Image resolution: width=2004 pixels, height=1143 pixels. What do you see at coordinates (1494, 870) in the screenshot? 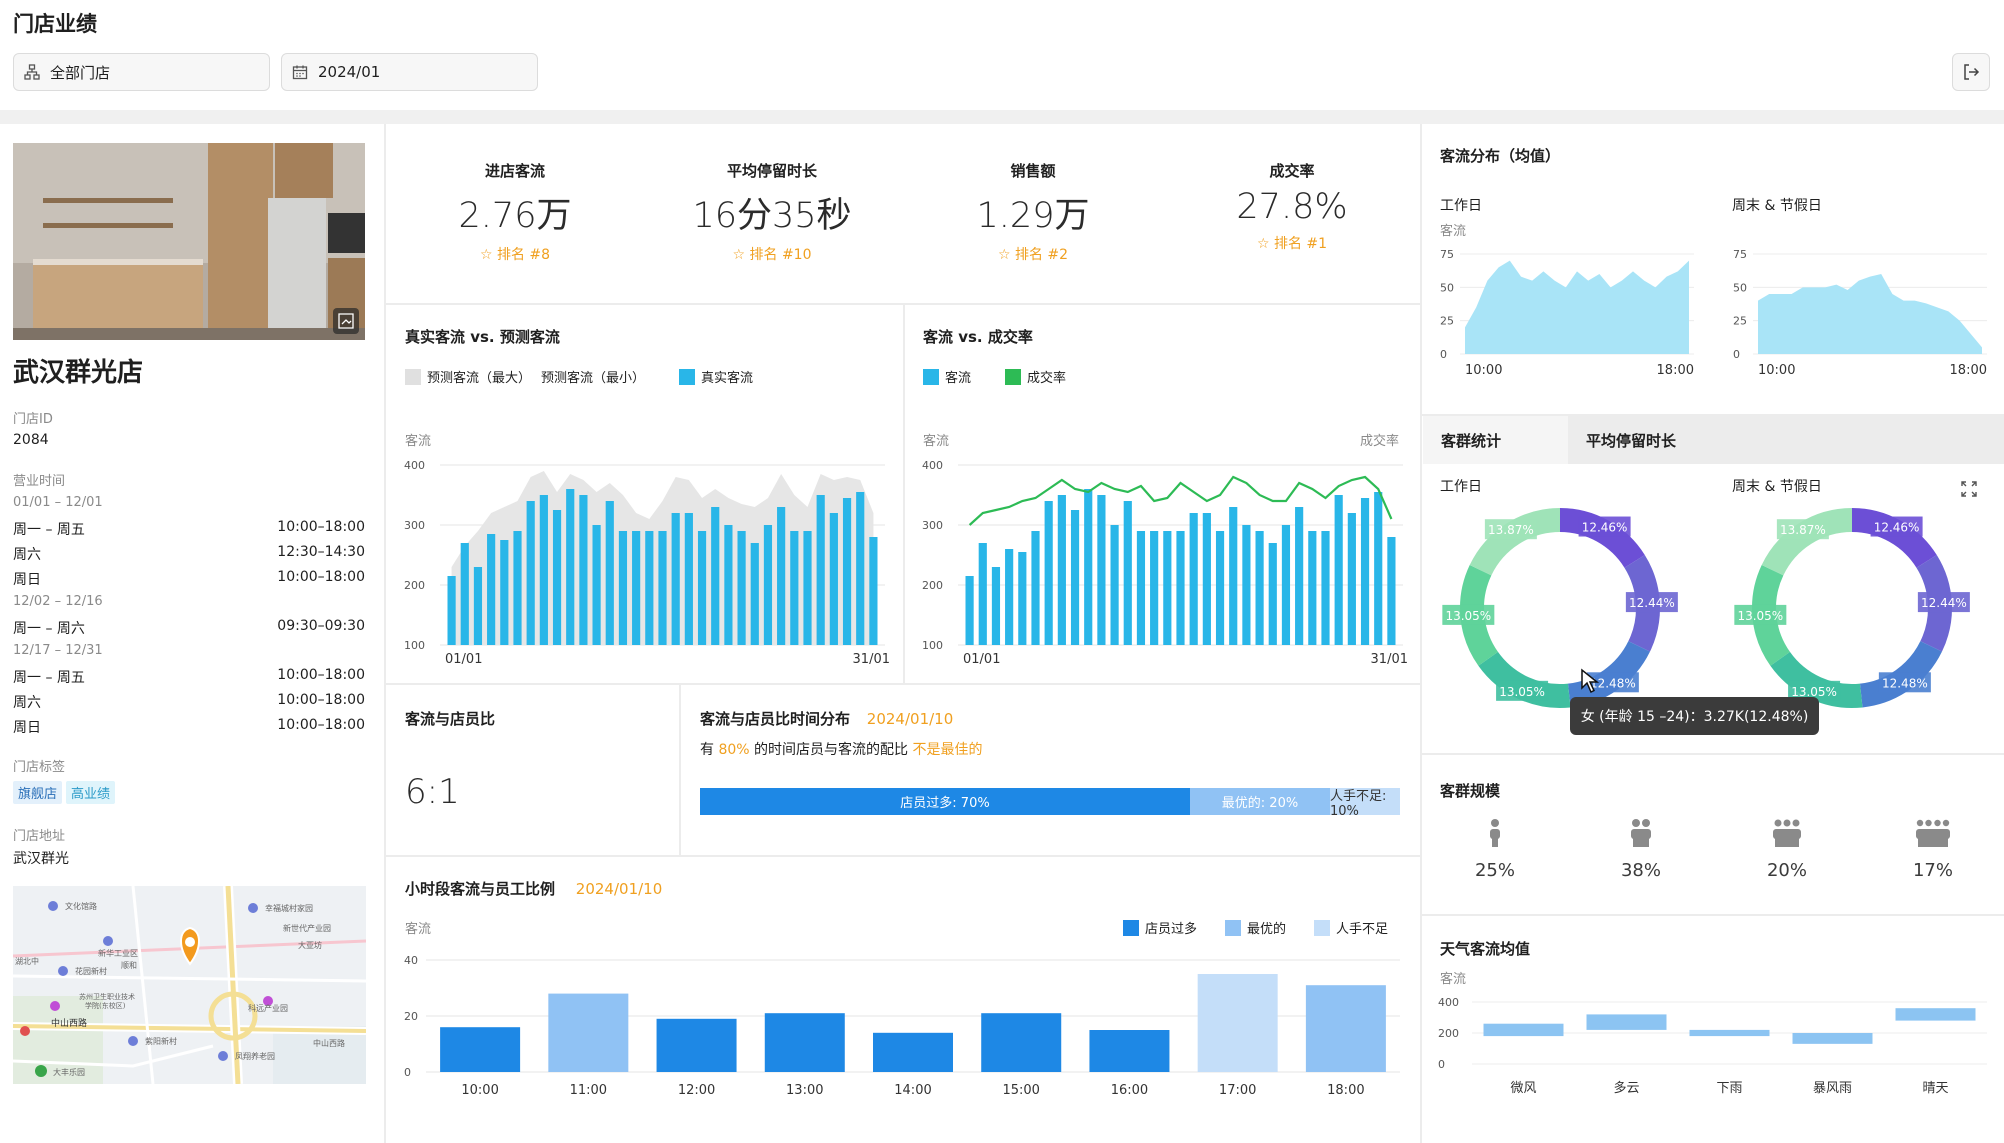
I see `group-size-pct: 25%` at bounding box center [1494, 870].